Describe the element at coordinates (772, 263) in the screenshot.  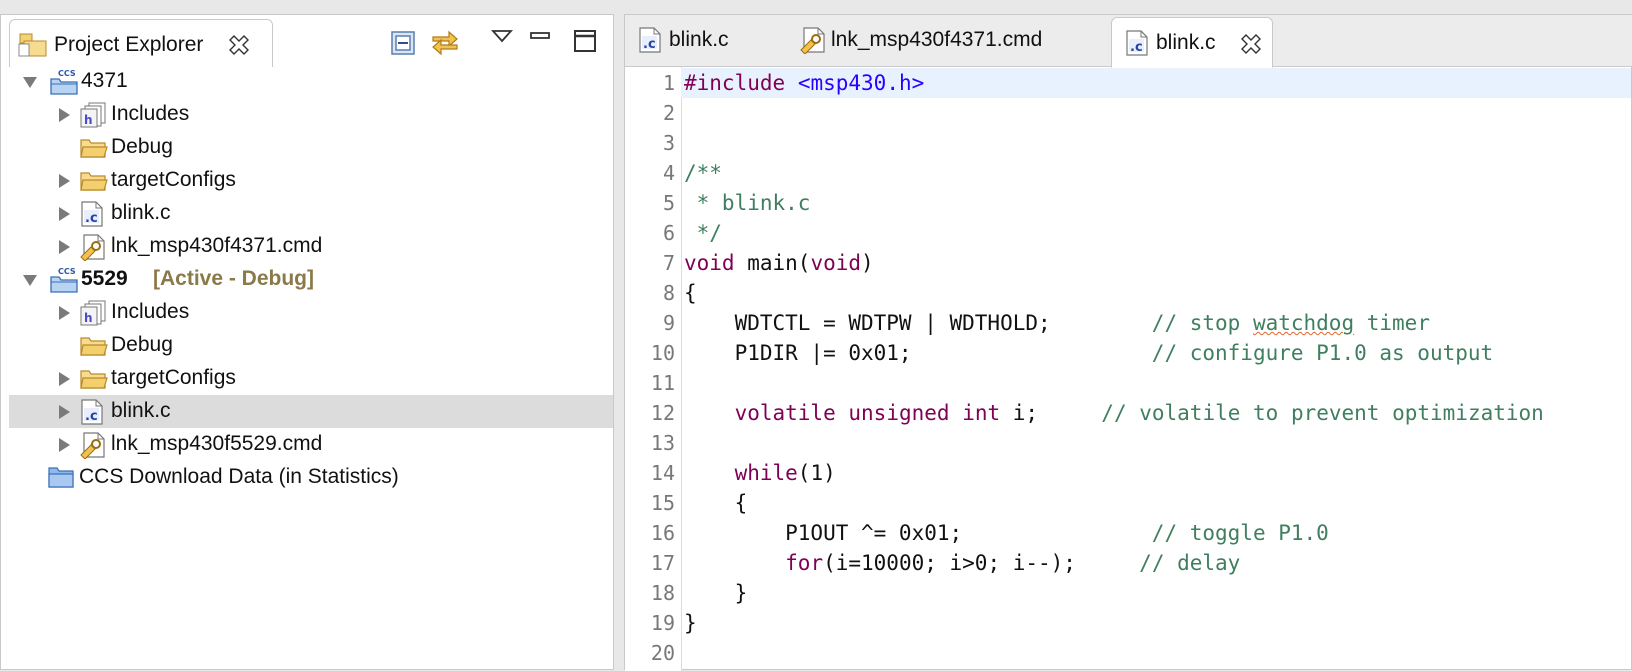
I see `code-token: main(` at that location.